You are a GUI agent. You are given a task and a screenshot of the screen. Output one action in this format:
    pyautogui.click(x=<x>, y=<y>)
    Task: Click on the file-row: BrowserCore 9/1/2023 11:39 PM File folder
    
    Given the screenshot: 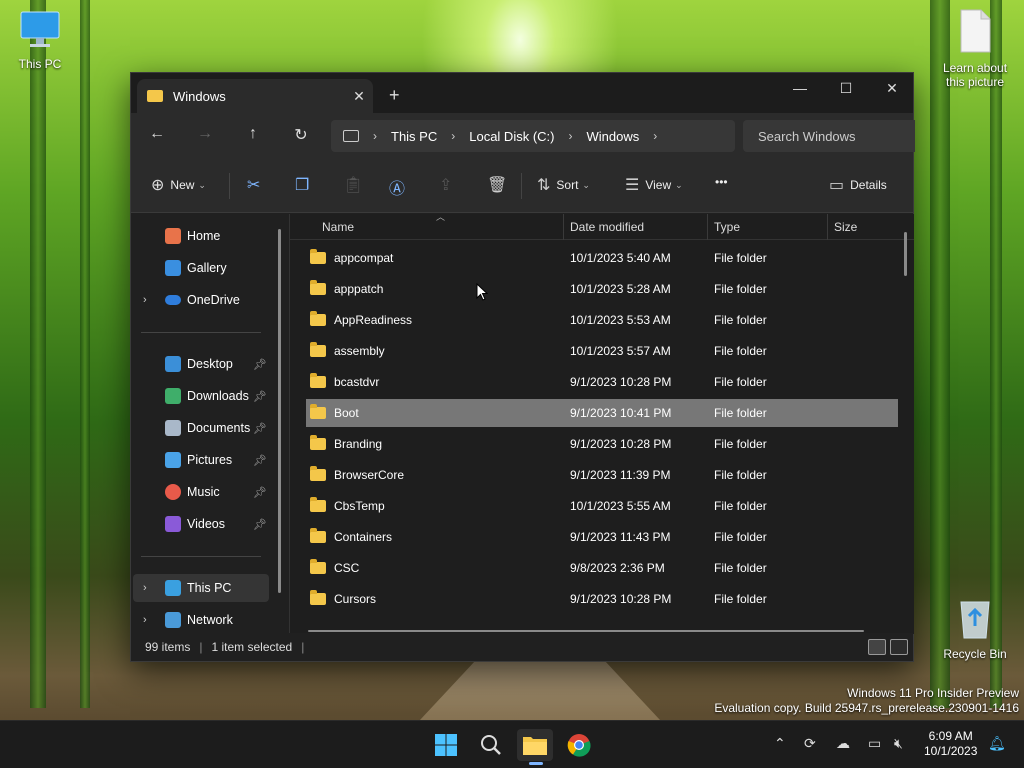 What is the action you would take?
    pyautogui.click(x=602, y=475)
    